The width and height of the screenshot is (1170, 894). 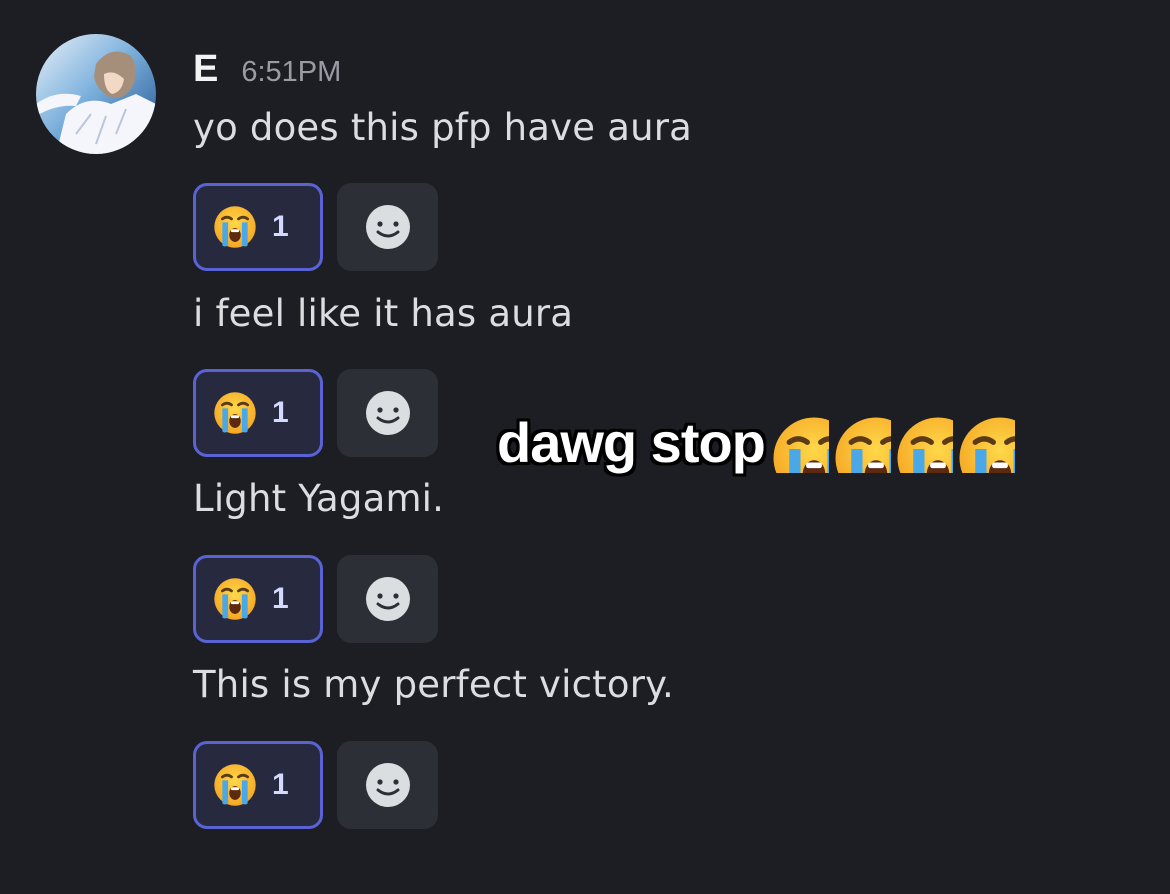 What do you see at coordinates (443, 127) in the screenshot?
I see `message-text: yo does this pfp have aura` at bounding box center [443, 127].